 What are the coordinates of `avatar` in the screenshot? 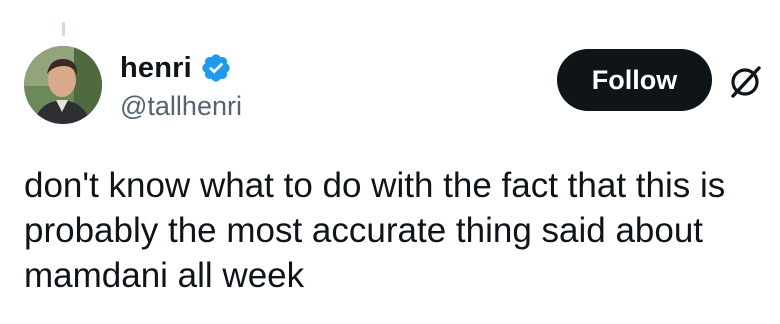 It's located at (63, 85).